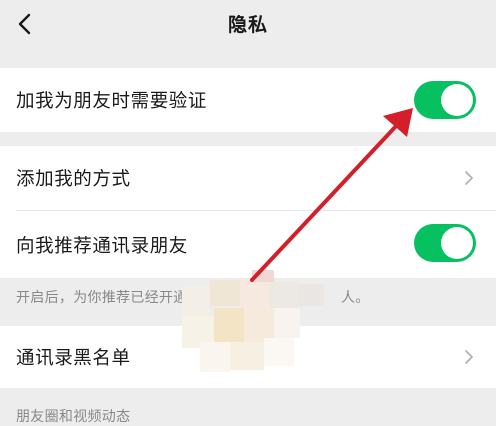 Image resolution: width=496 pixels, height=426 pixels. Describe the element at coordinates (73, 179) in the screenshot. I see `setting-label: 添加我的方式` at that location.